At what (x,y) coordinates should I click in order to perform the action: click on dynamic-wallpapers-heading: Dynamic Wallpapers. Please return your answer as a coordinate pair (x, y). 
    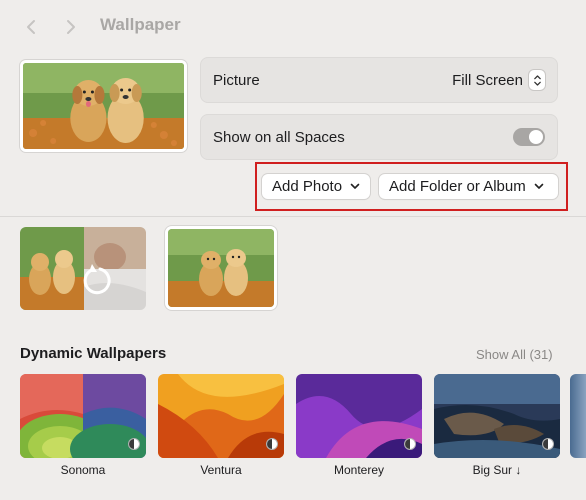
    Looking at the image, I should click on (93, 353).